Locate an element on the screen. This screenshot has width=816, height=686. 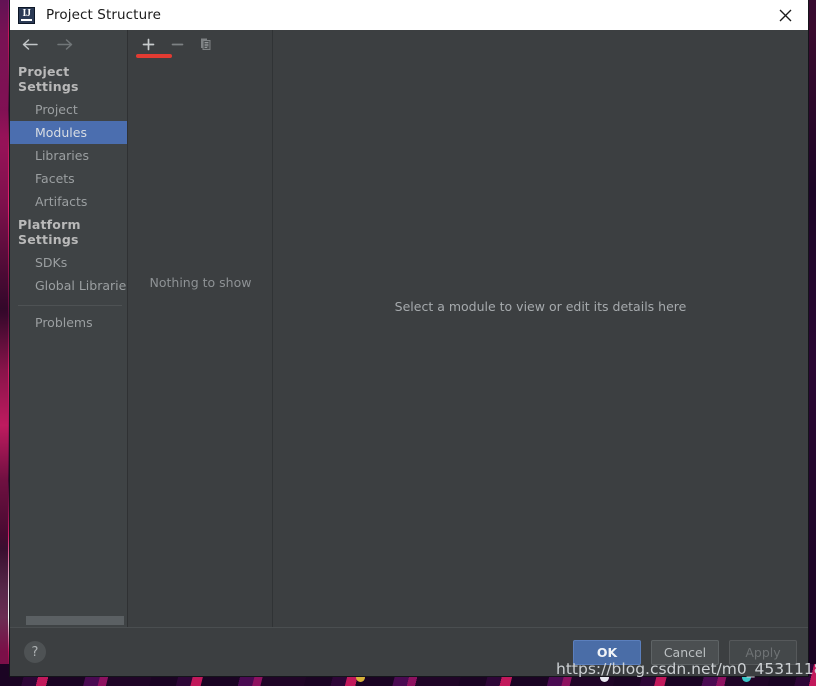
help-button: ? is located at coordinates (35, 652).